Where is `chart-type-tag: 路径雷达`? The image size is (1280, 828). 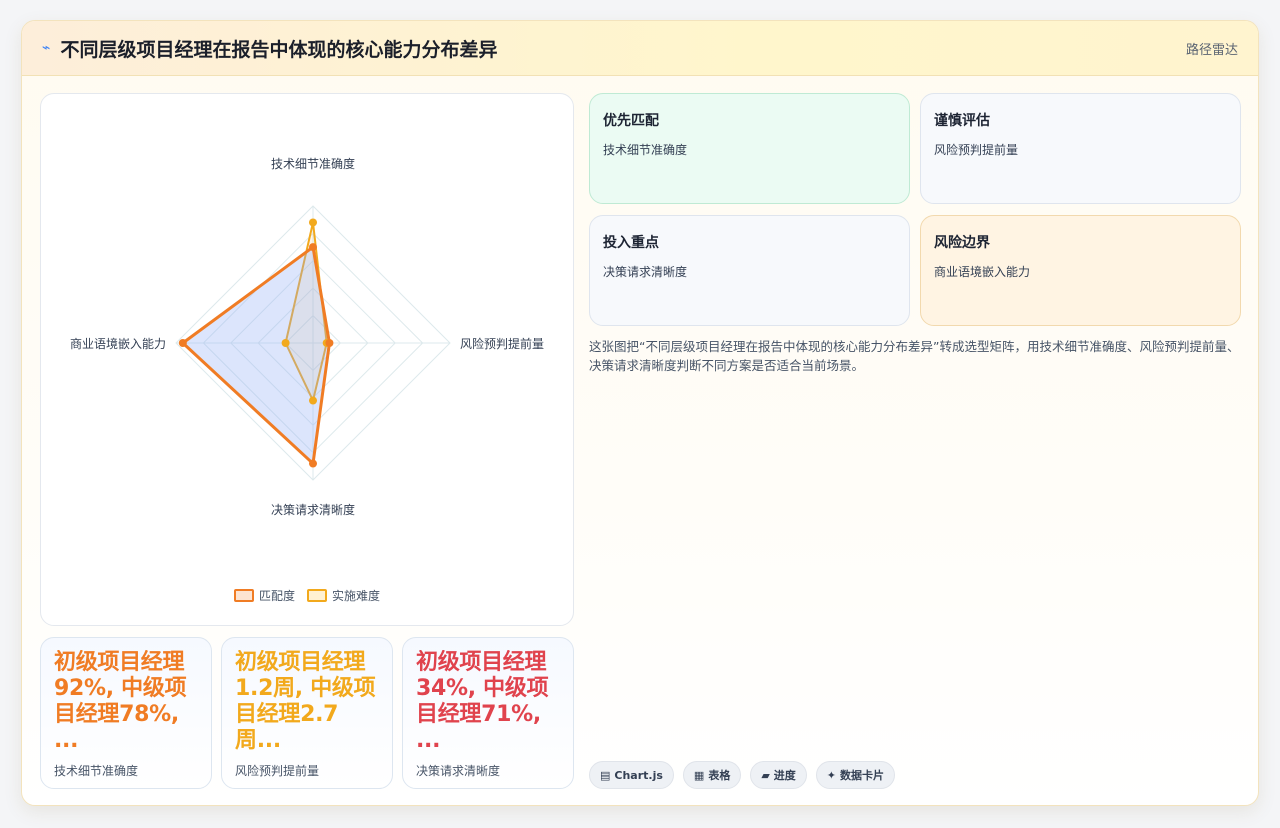 chart-type-tag: 路径雷达 is located at coordinates (1211, 50).